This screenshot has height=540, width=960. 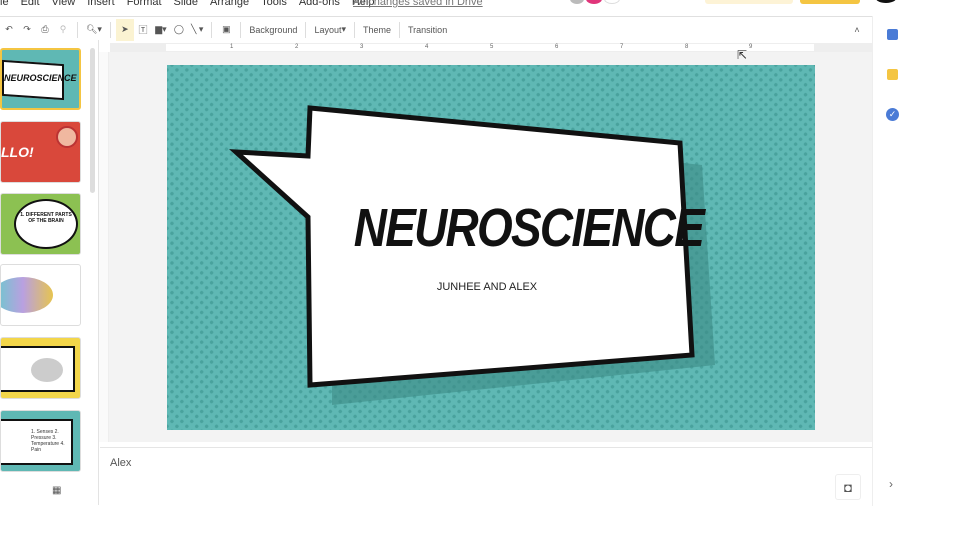 I want to click on menu-format: Format, so click(x=144, y=5).